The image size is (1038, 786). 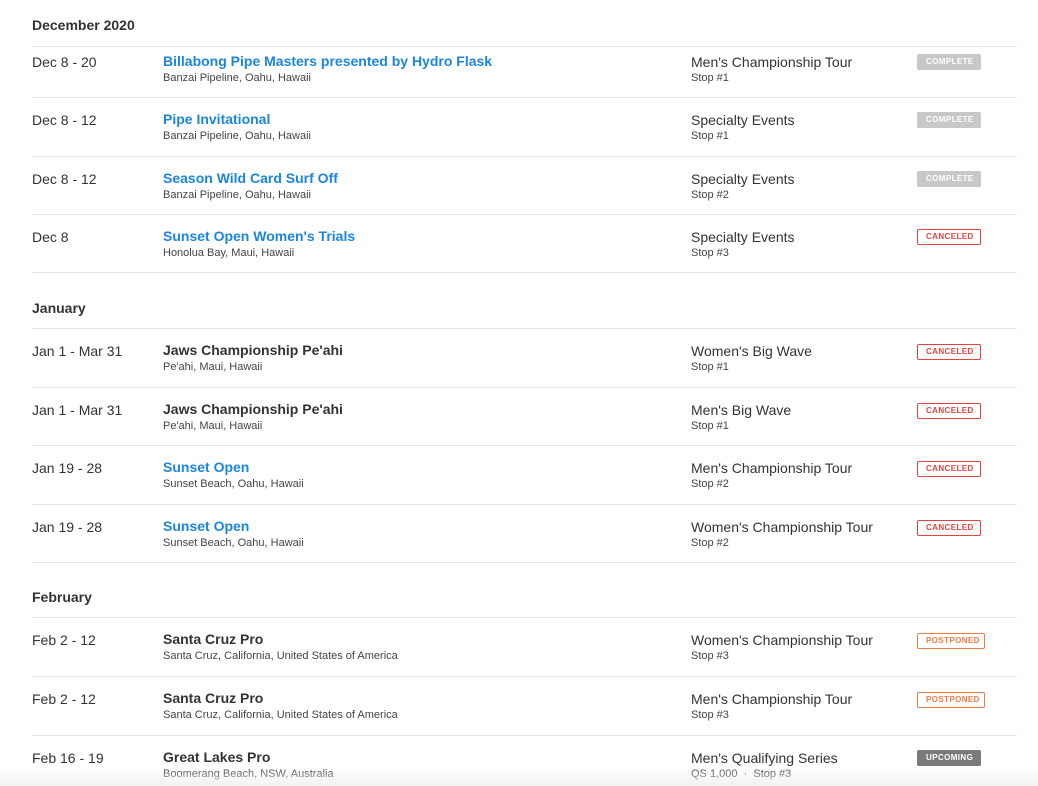 I want to click on event-stop: QS 1,000 · Stop #3, so click(x=741, y=774).